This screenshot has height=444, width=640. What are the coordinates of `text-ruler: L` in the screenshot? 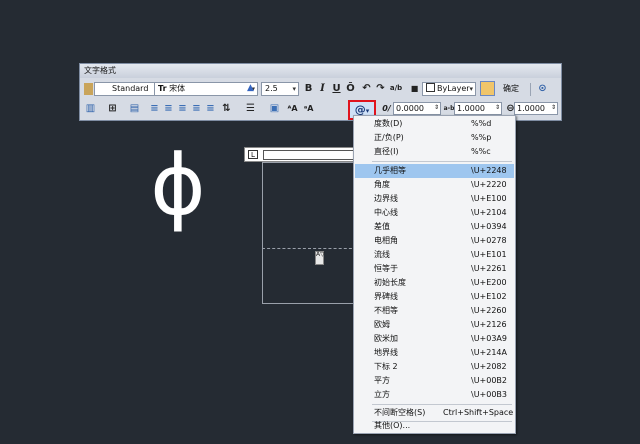 It's located at (300, 154).